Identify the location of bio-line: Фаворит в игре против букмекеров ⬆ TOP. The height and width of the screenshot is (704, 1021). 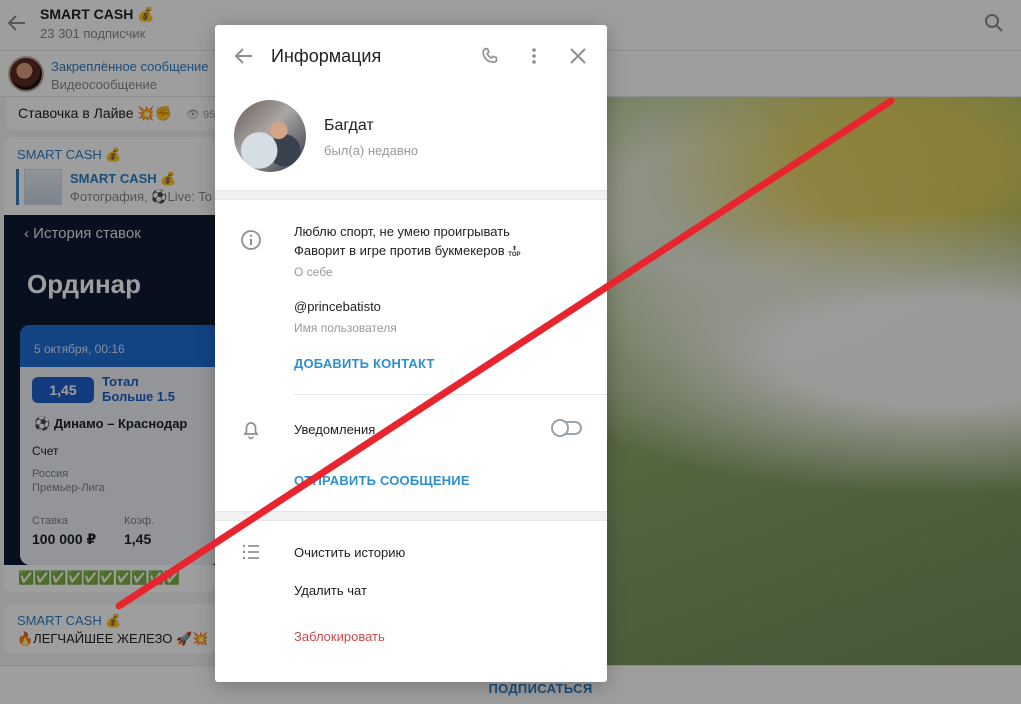
(407, 250).